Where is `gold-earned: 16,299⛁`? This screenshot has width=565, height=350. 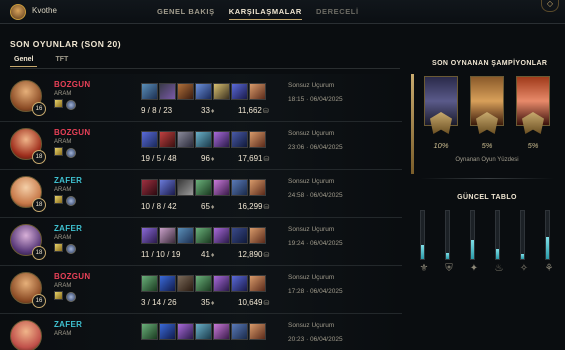
gold-earned: 16,299⛁ is located at coordinates (254, 206).